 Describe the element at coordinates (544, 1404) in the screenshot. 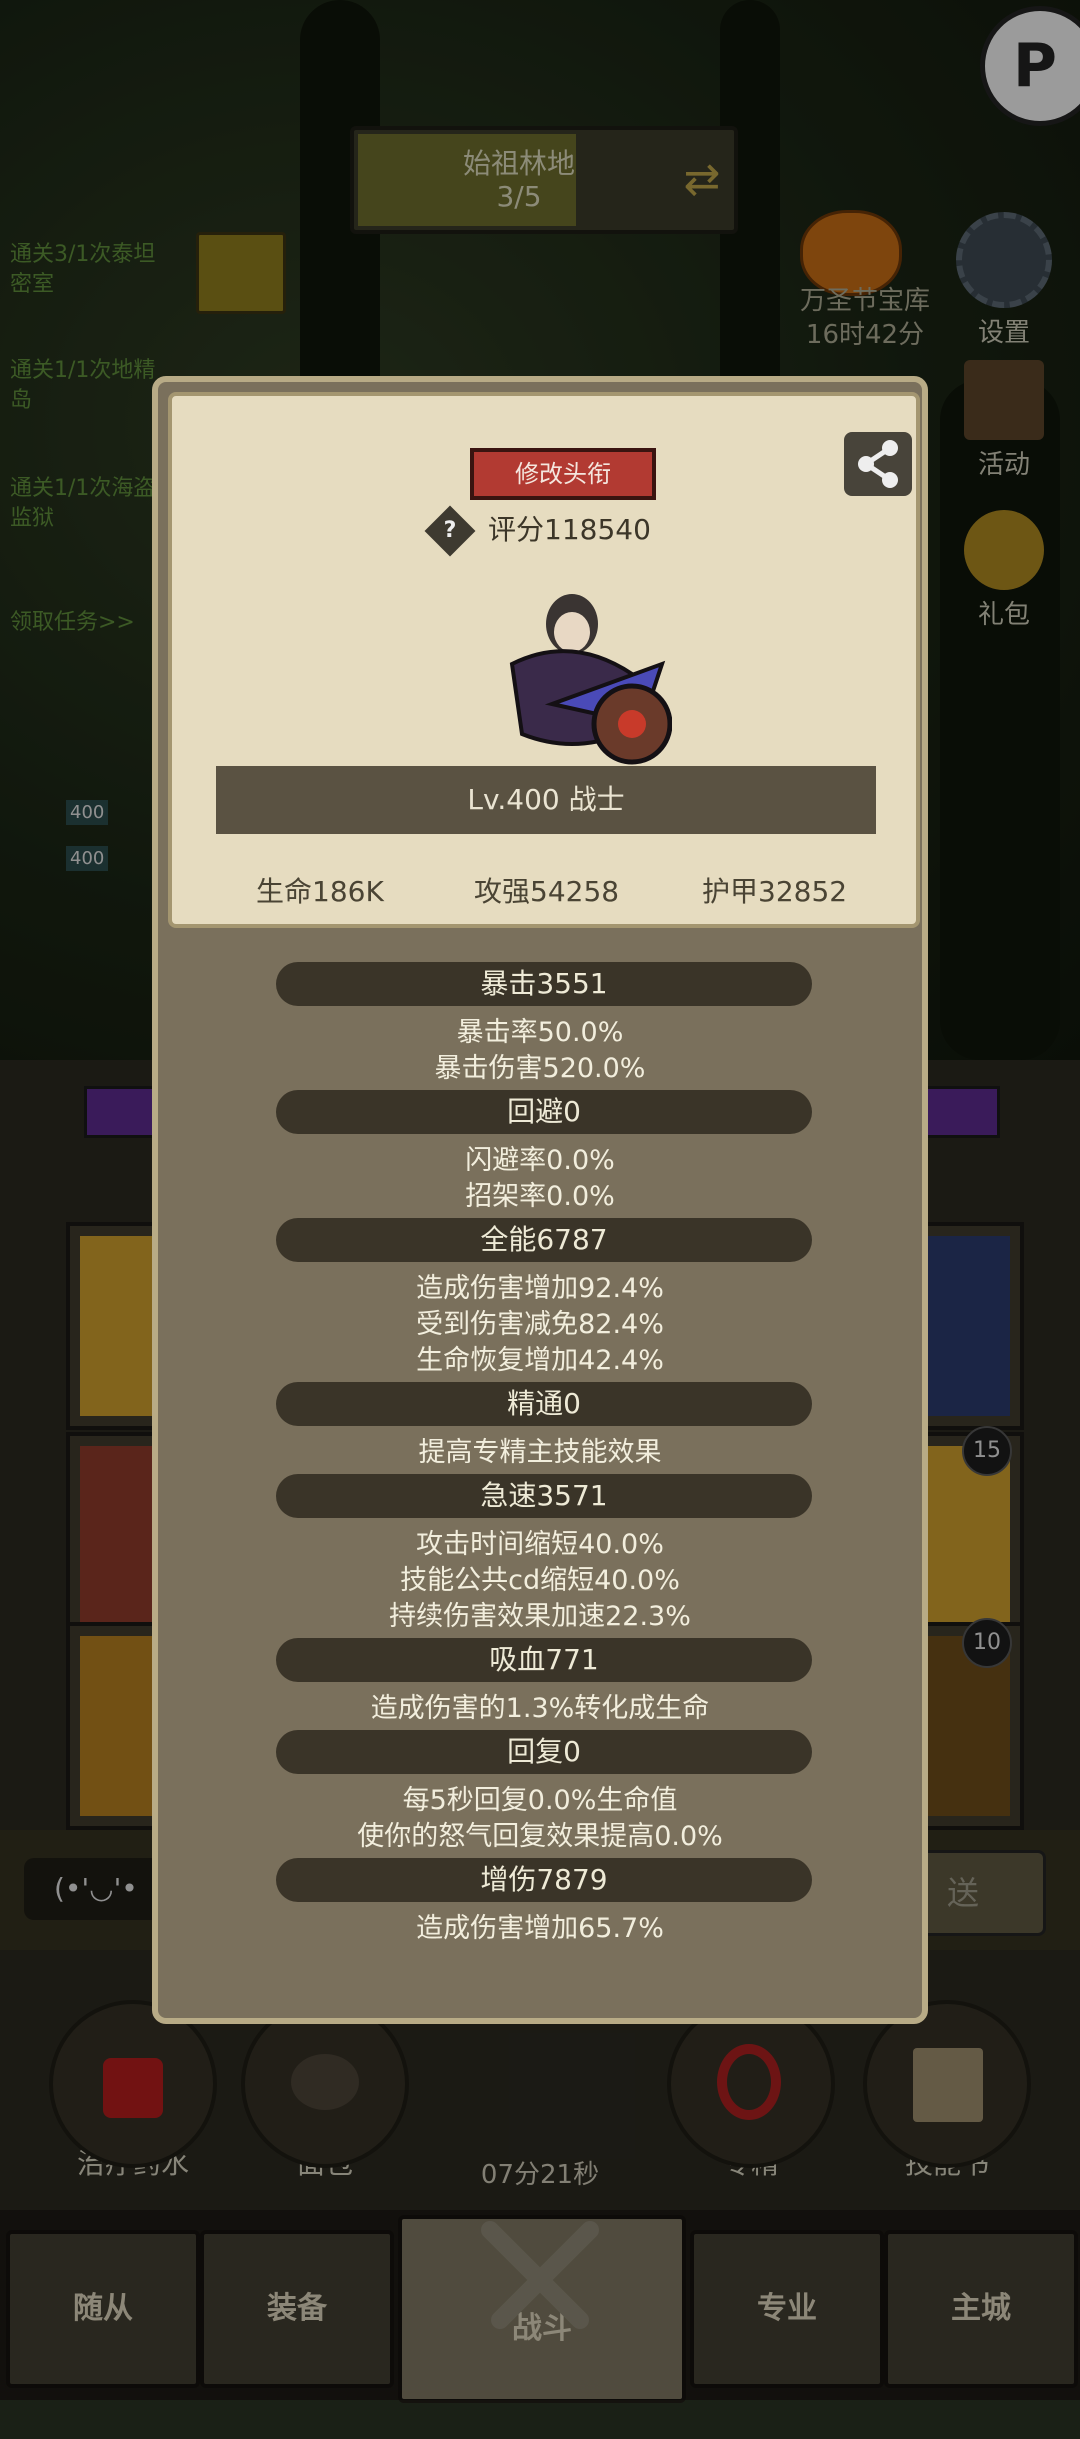

I see `attribute-header-mastery: 精通0` at that location.